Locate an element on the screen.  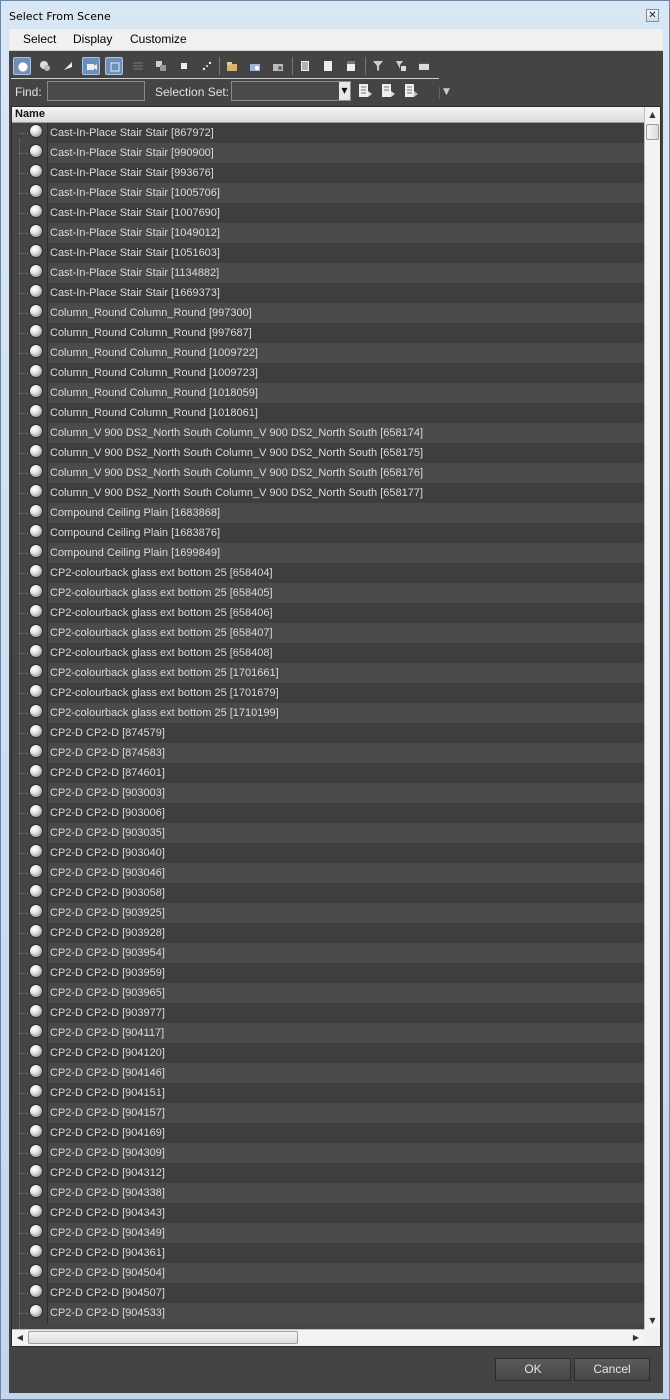
list-item: CP2-D CP2-D [874579] is located at coordinates (328, 733).